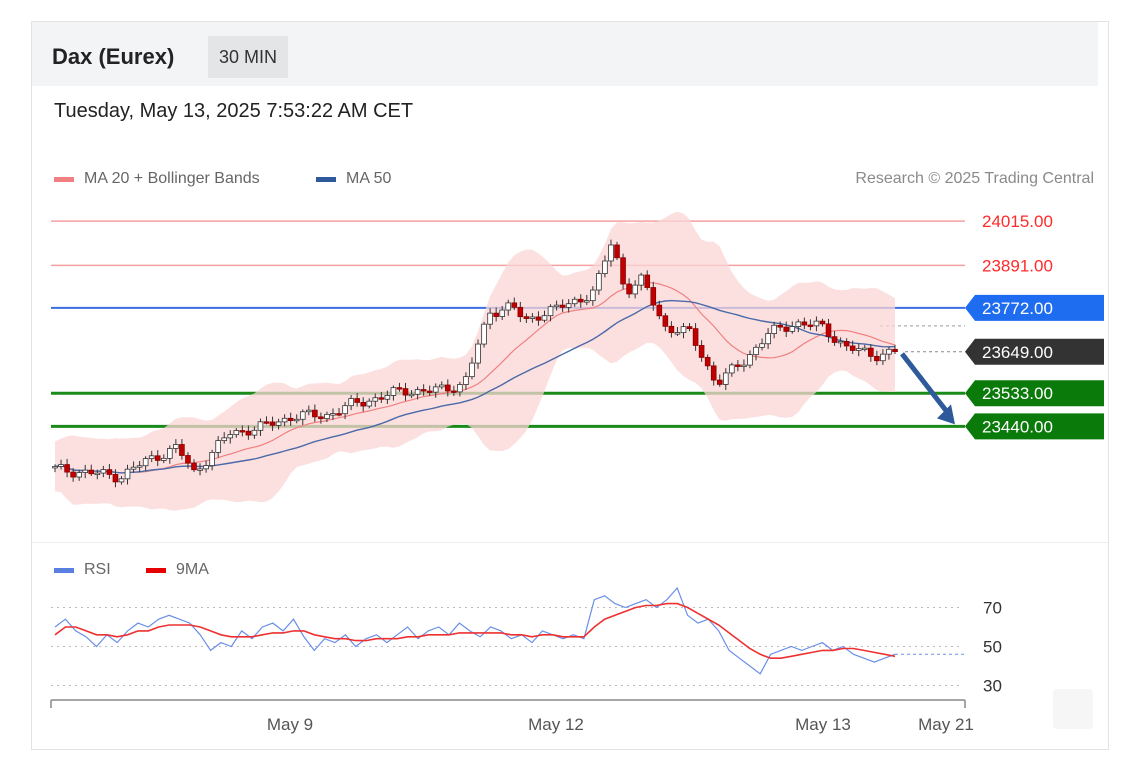  I want to click on level-tag-23440.00: 23440.00, so click(1034, 426).